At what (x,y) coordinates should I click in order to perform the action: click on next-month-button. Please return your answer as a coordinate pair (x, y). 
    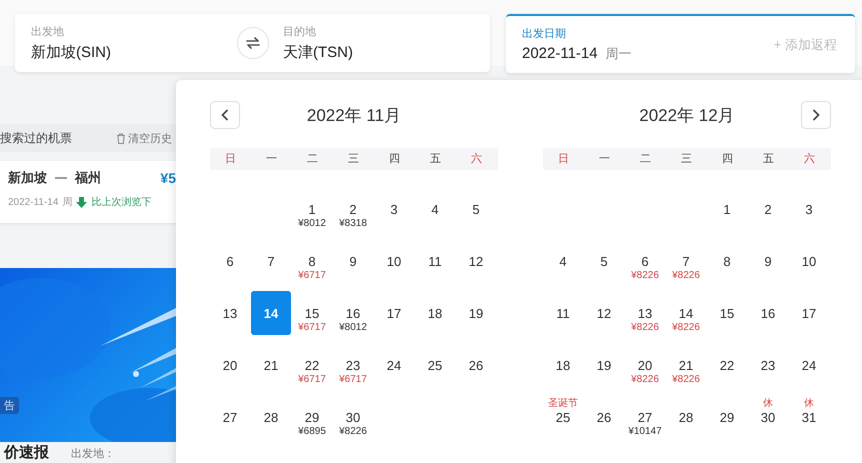
    Looking at the image, I should click on (815, 115).